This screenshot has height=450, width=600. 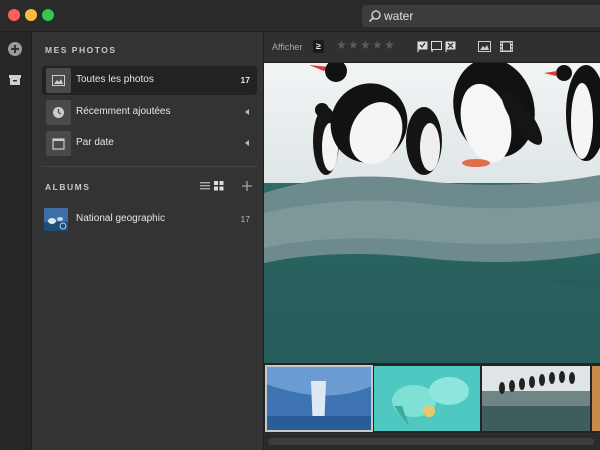 What do you see at coordinates (58, 80) in the screenshot?
I see `photo-icon` at bounding box center [58, 80].